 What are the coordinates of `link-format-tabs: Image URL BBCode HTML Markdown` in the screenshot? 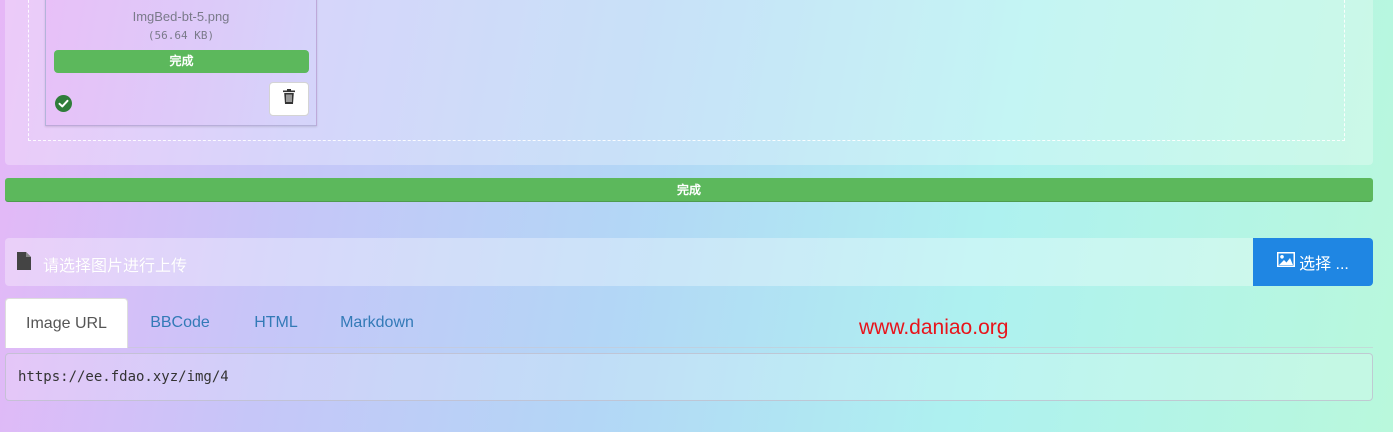 It's located at (689, 323).